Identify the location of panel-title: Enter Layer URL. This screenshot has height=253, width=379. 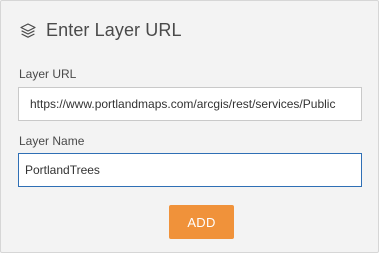
(114, 30).